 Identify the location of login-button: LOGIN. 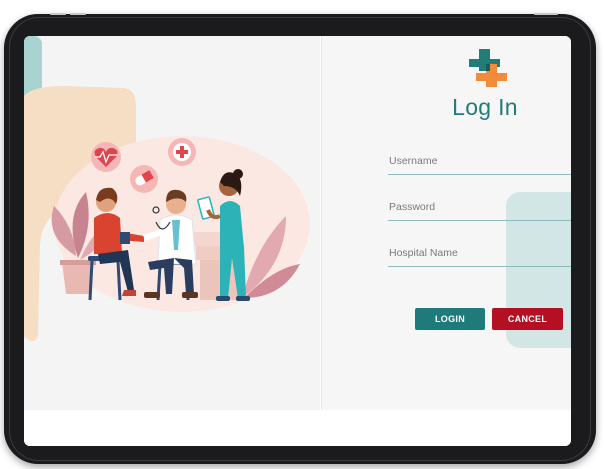
(450, 319).